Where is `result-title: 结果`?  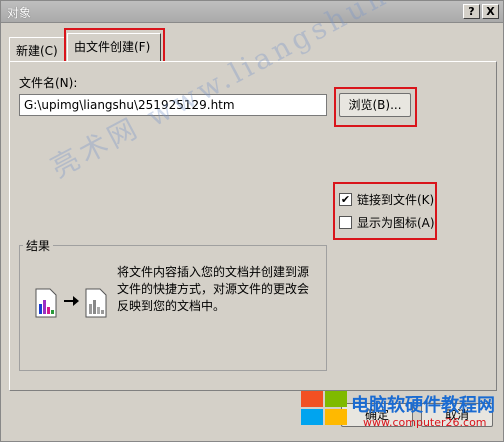 result-title: 结果 is located at coordinates (38, 245).